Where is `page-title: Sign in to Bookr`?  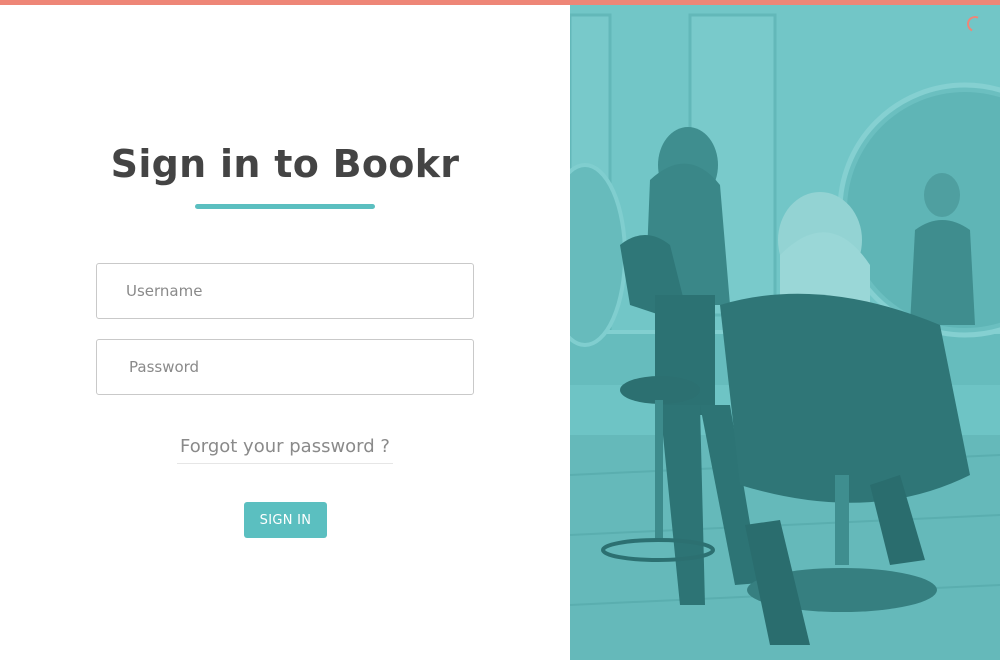
page-title: Sign in to Bookr is located at coordinates (285, 164).